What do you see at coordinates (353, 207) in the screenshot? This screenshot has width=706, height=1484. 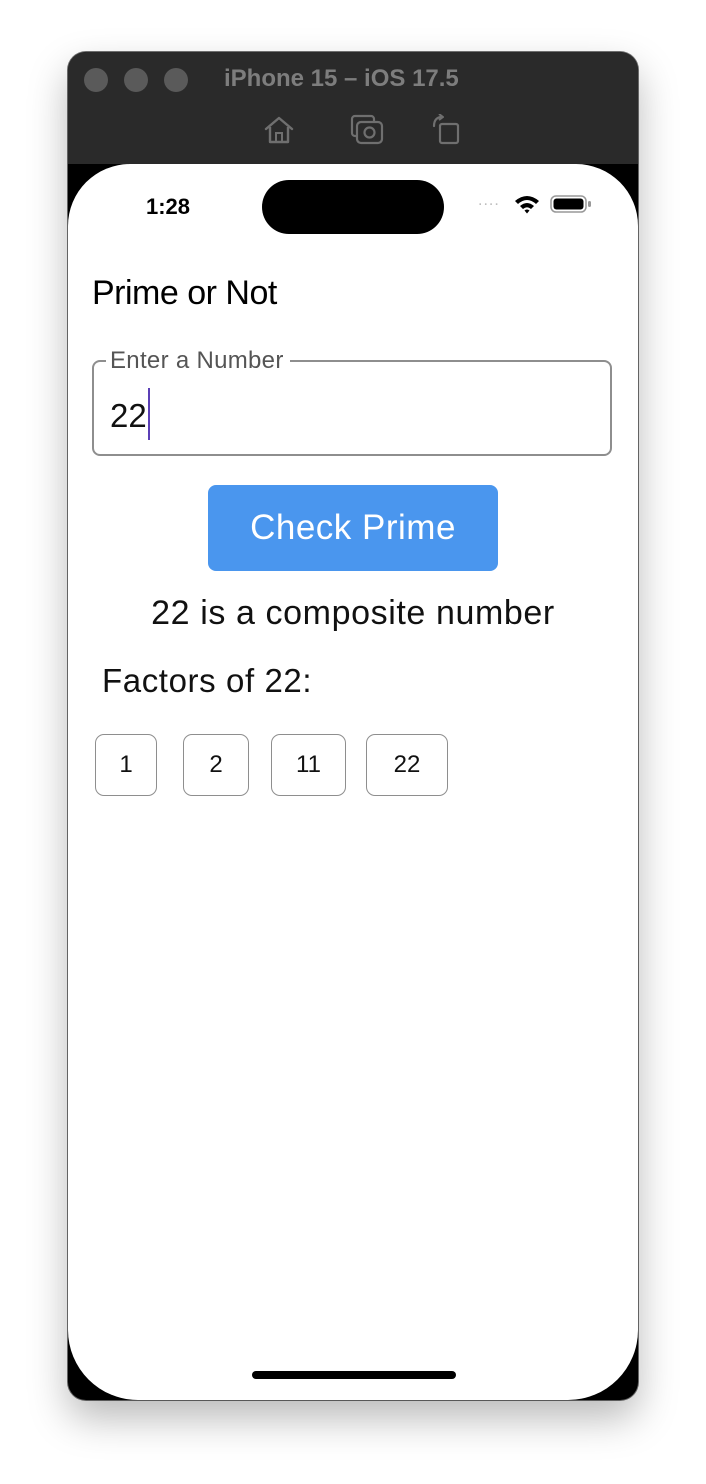 I see `dynamic-island` at bounding box center [353, 207].